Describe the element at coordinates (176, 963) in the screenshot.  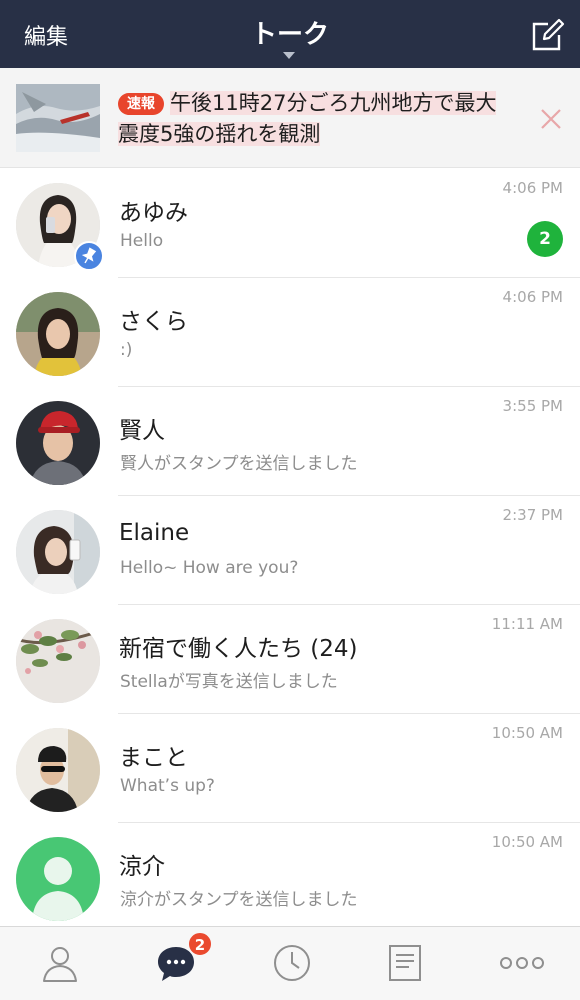
I see `tab-chats: 2` at that location.